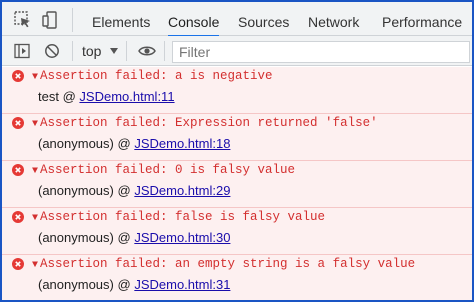 The height and width of the screenshot is (302, 474). Describe the element at coordinates (114, 51) in the screenshot. I see `chevron-down-icon` at that location.